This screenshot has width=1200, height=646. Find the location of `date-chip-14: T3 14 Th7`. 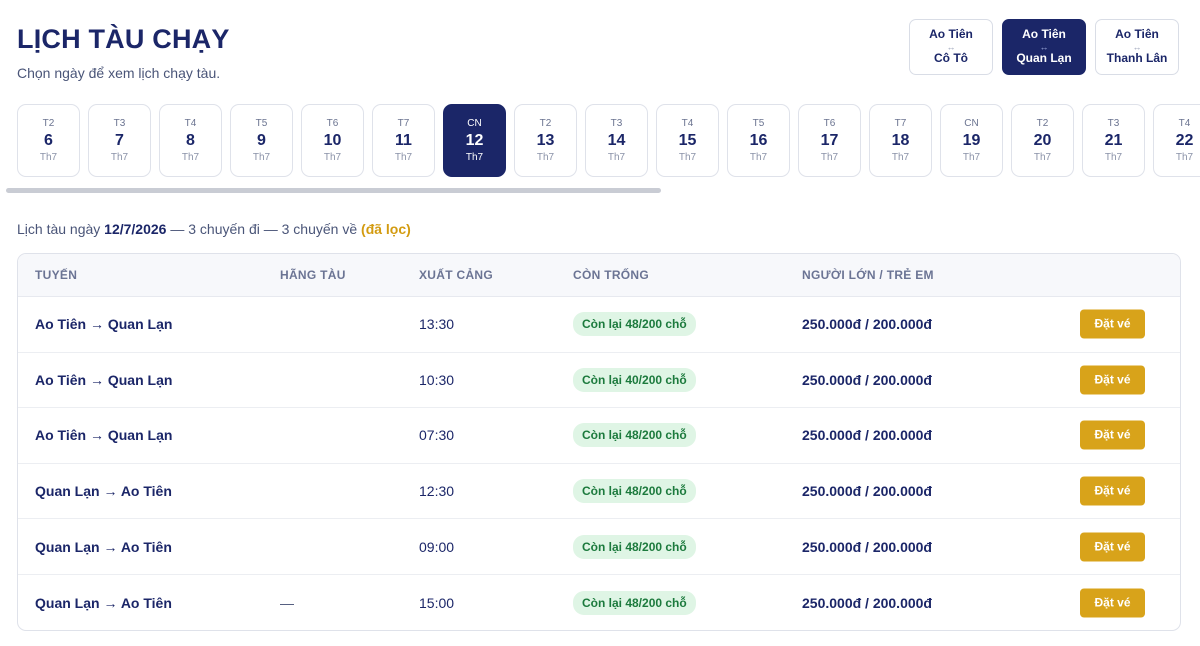

date-chip-14: T3 14 Th7 is located at coordinates (616, 140).